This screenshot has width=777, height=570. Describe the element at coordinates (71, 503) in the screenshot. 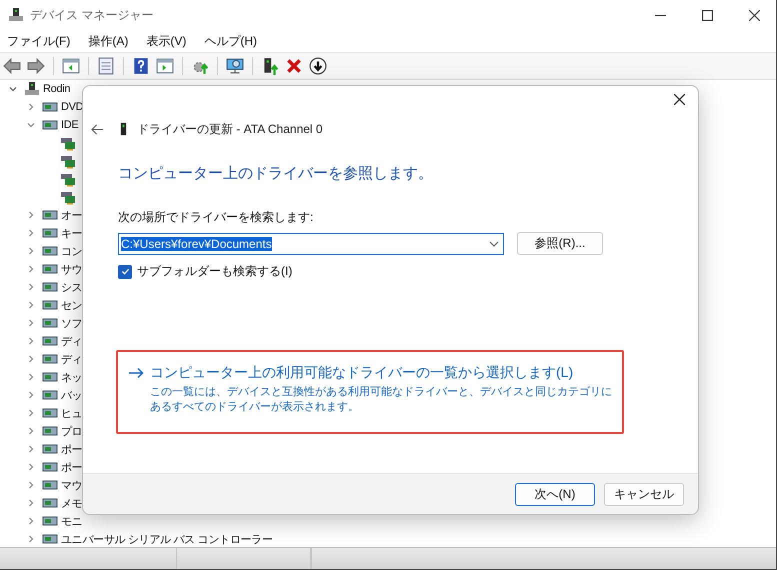

I see `tree-item: メモ` at that location.